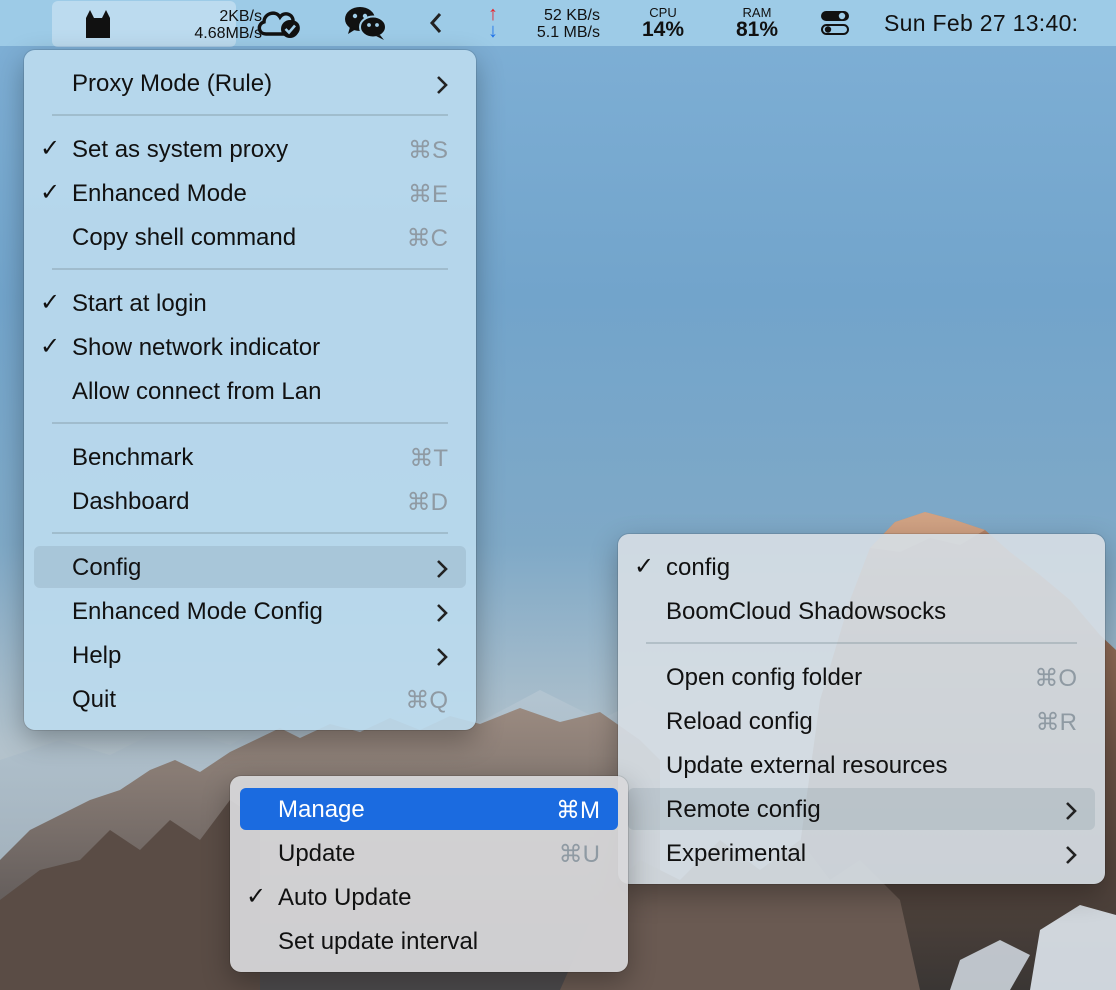 The height and width of the screenshot is (990, 1116). What do you see at coordinates (97, 655) in the screenshot?
I see `menu-item-label: Help` at bounding box center [97, 655].